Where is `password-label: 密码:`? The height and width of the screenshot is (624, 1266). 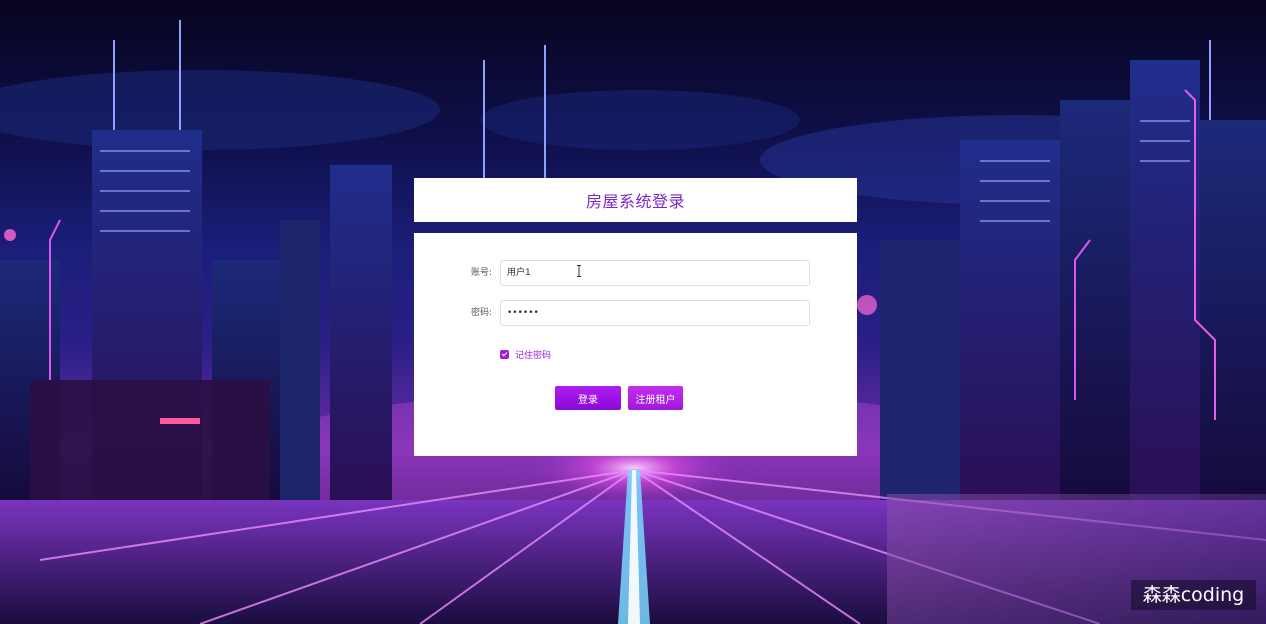
password-label: 密码: is located at coordinates (481, 313).